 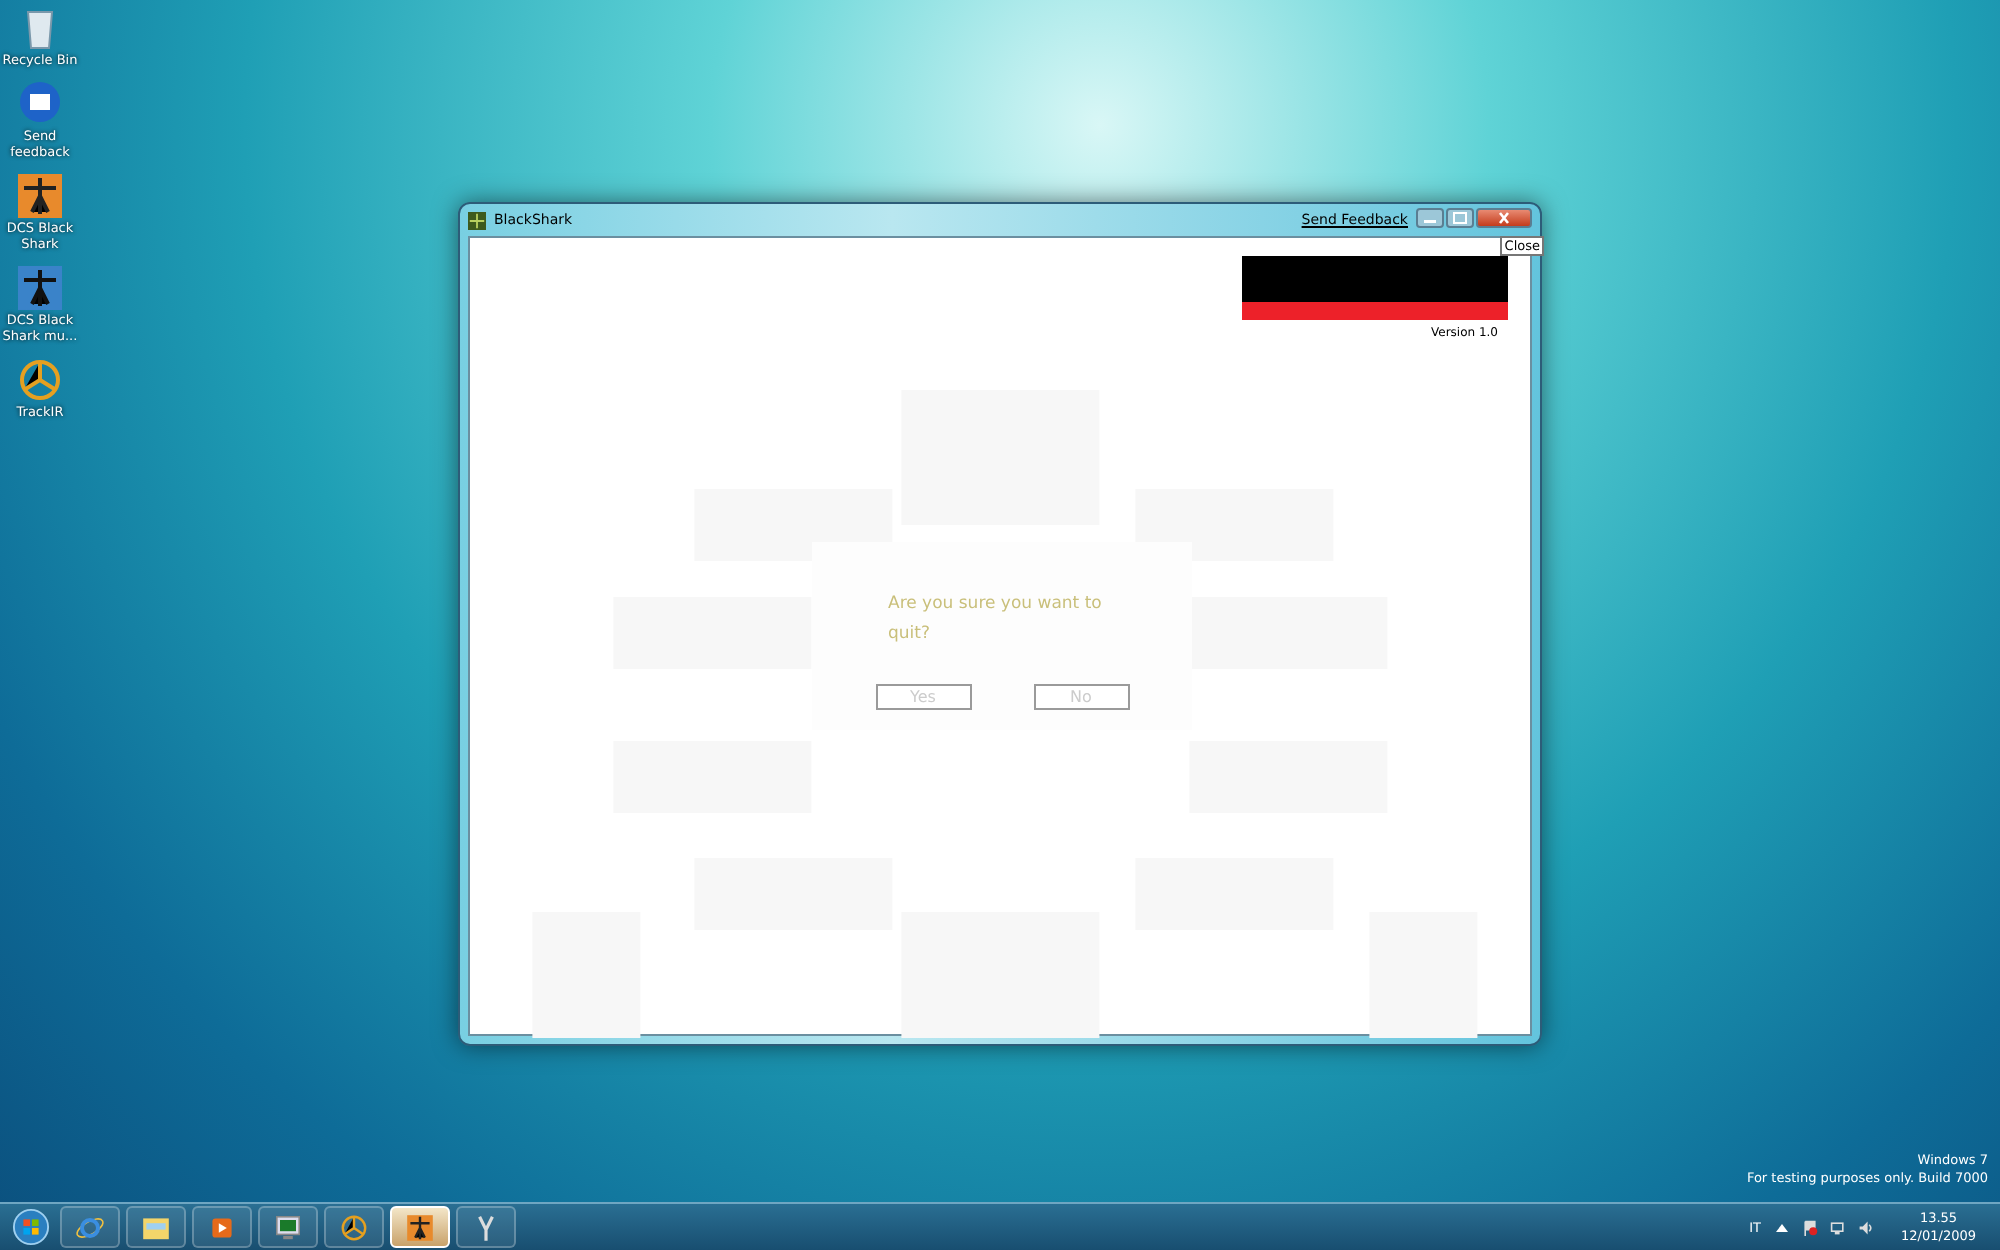 I want to click on show-hidden-icons-icon, so click(x=1781, y=1227).